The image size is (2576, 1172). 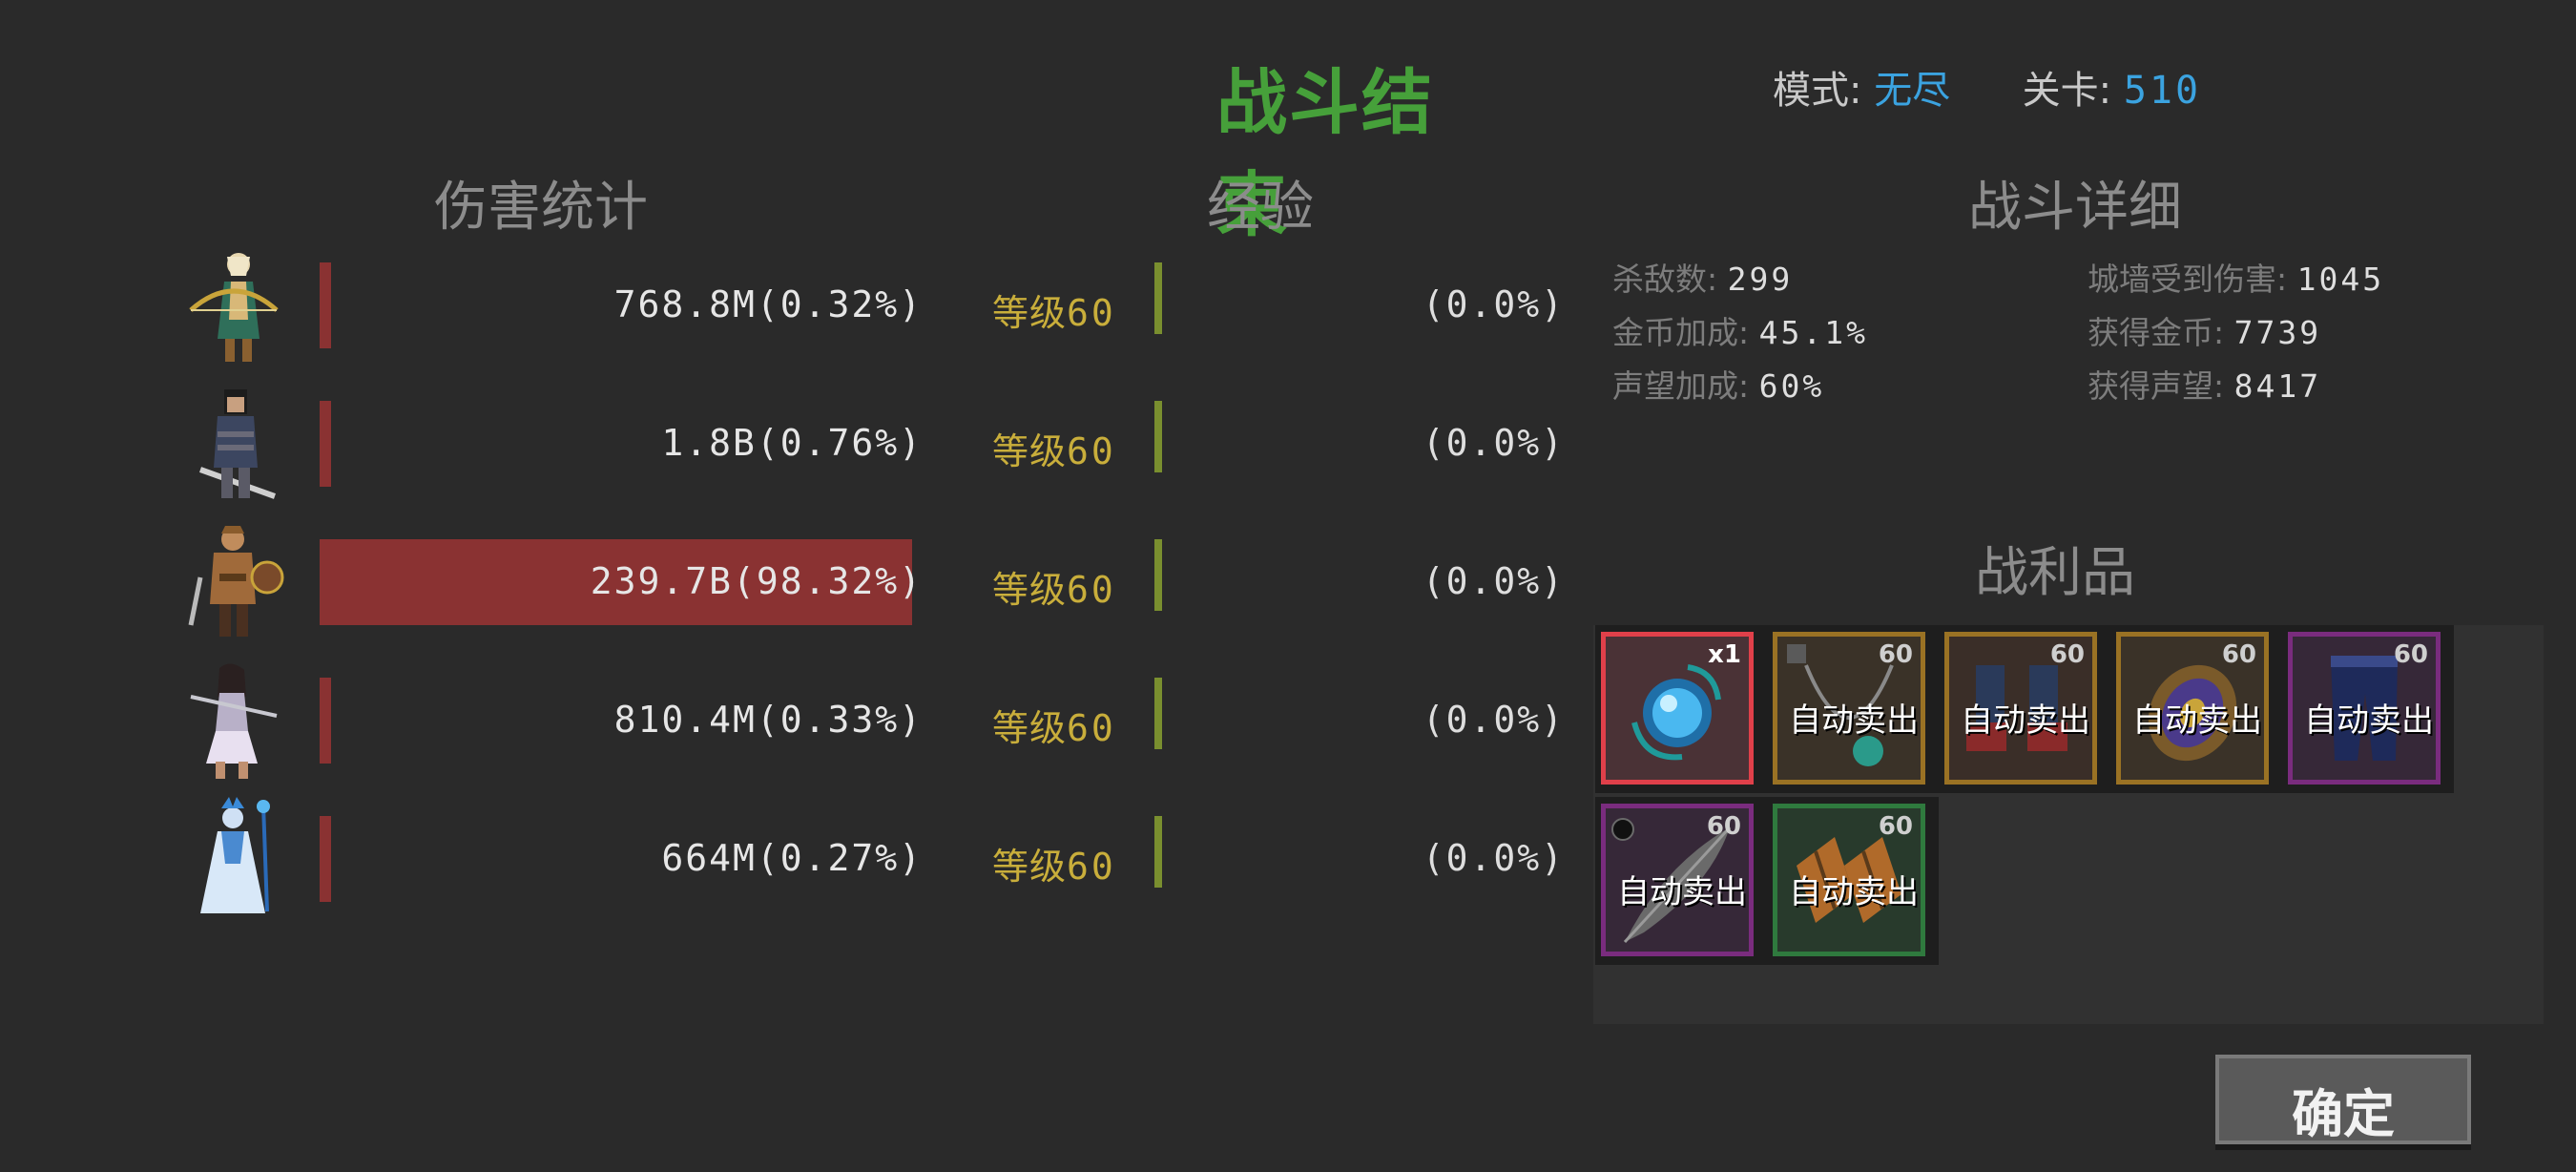 I want to click on experience-title: 经验, so click(x=1260, y=208).